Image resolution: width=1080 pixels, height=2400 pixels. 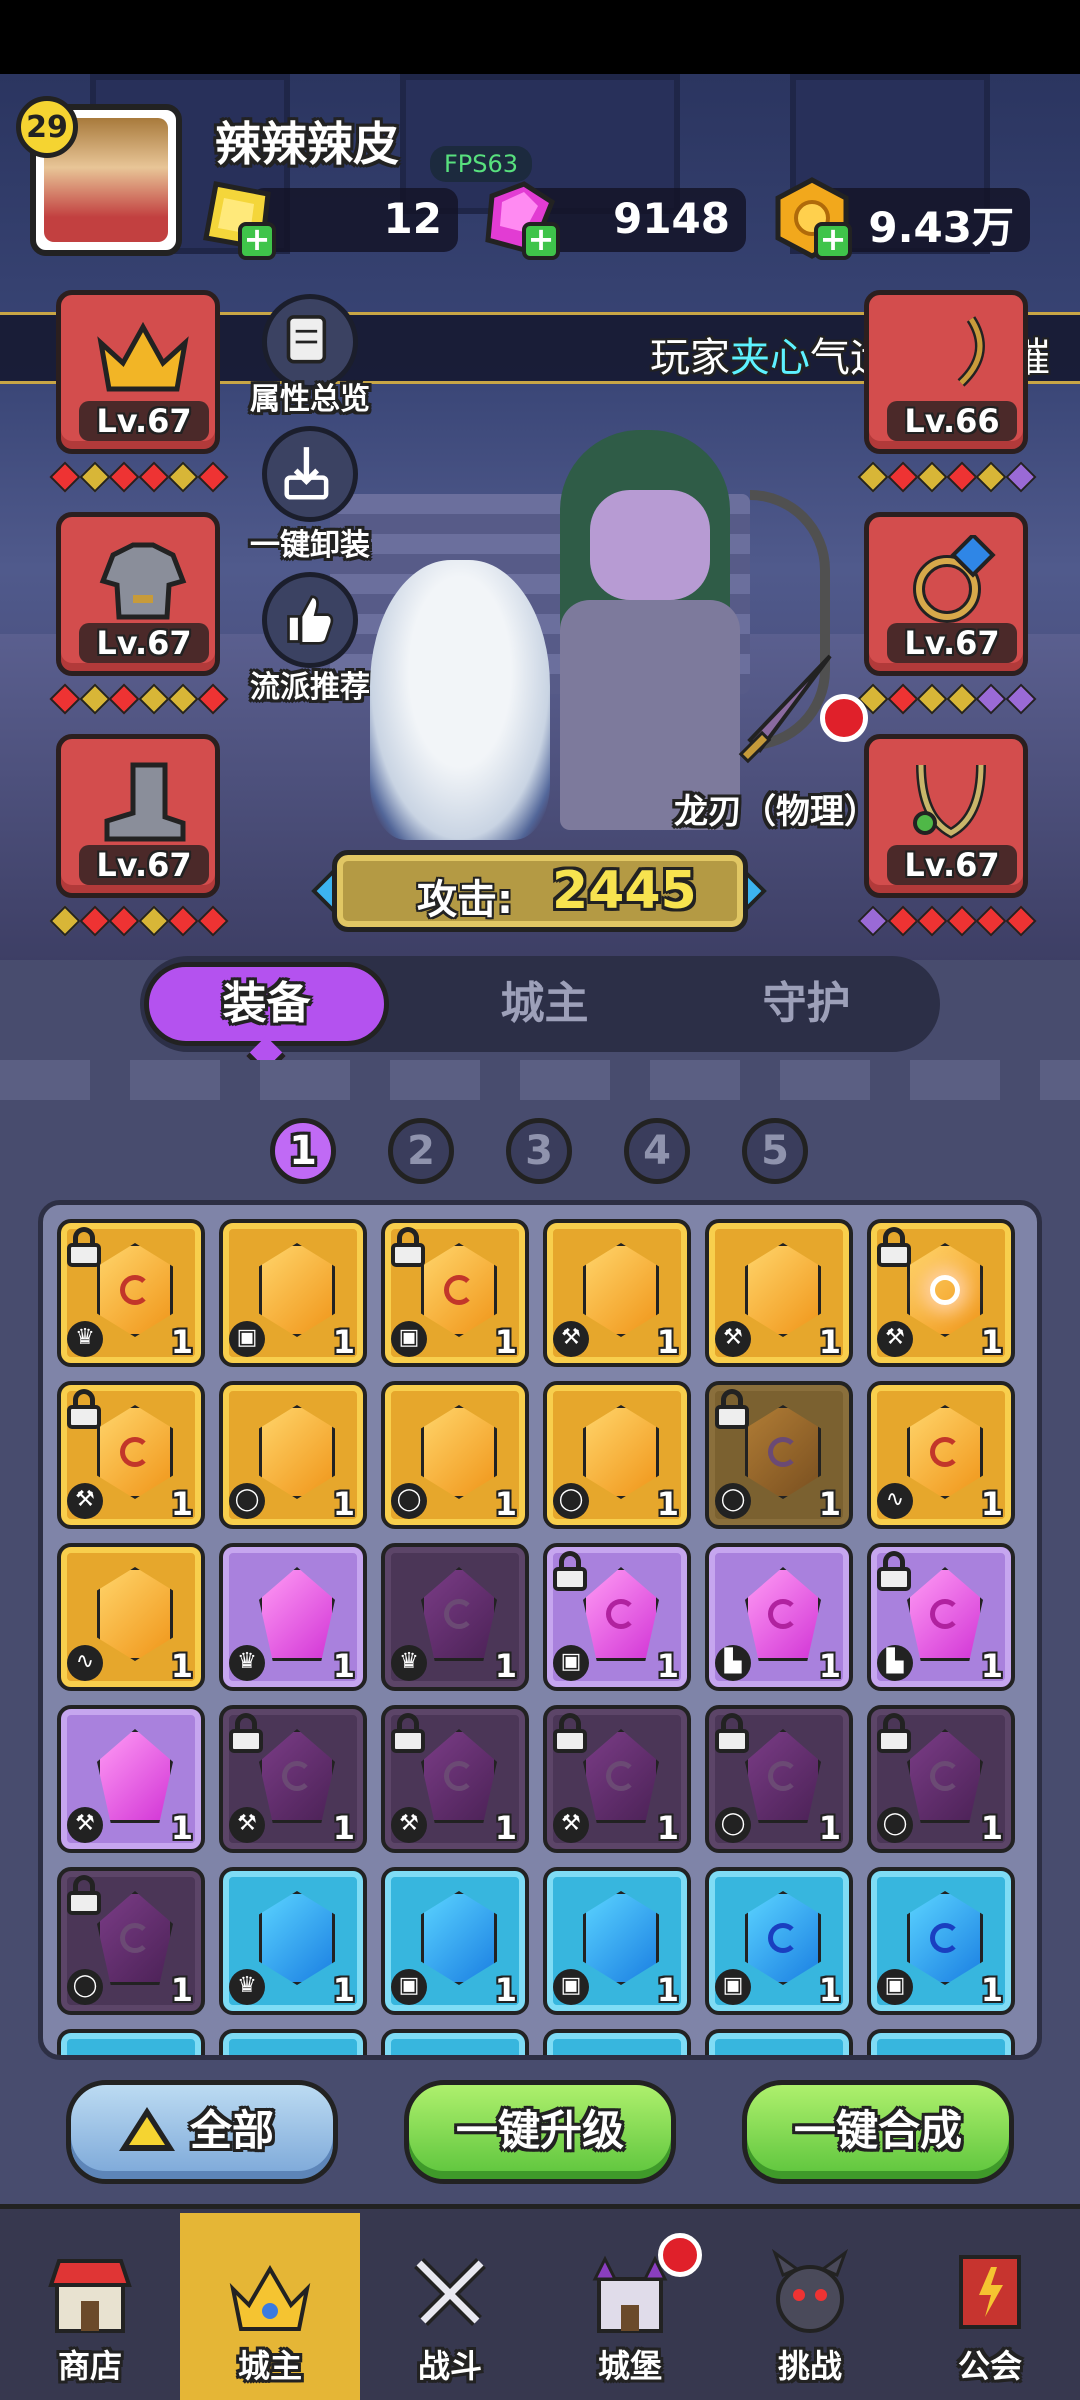 What do you see at coordinates (657, 1151) in the screenshot?
I see `page-4: 4` at bounding box center [657, 1151].